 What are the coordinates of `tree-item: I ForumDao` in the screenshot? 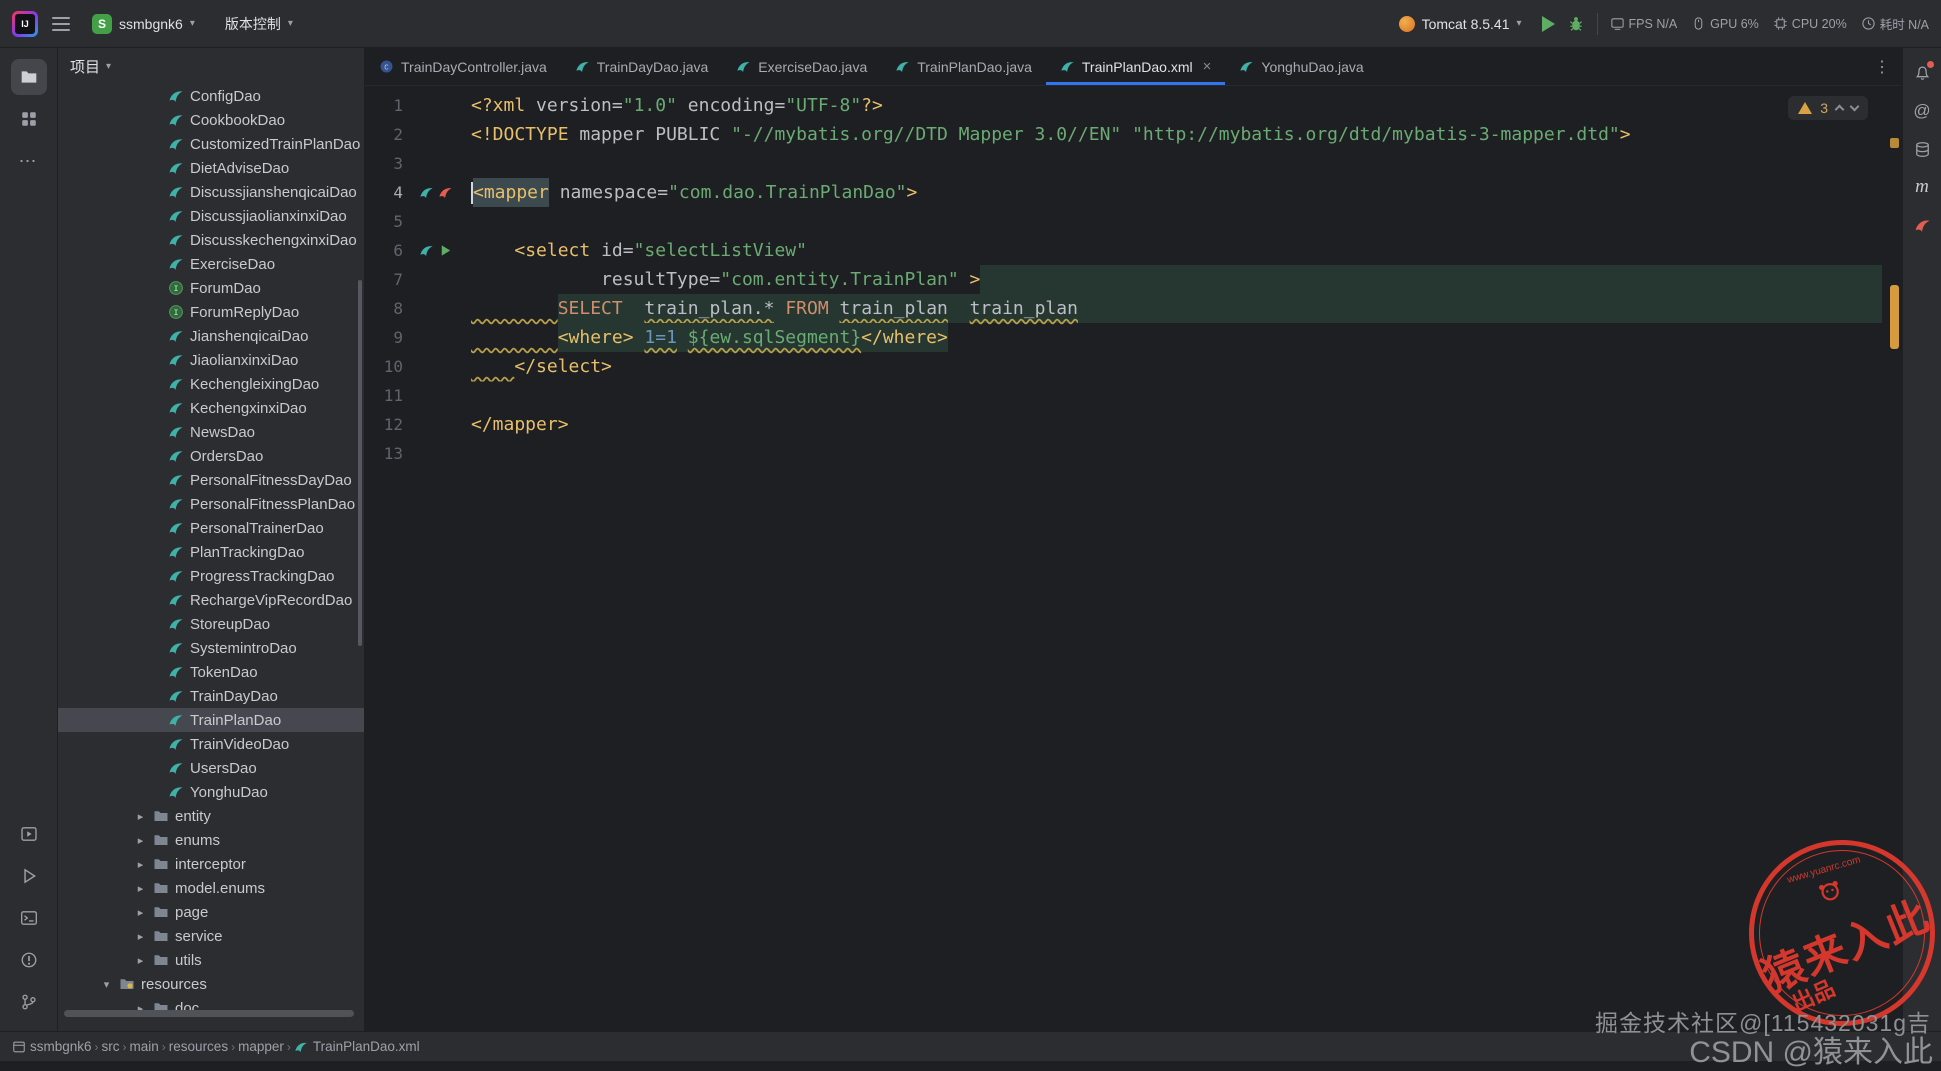 It's located at (211, 288).